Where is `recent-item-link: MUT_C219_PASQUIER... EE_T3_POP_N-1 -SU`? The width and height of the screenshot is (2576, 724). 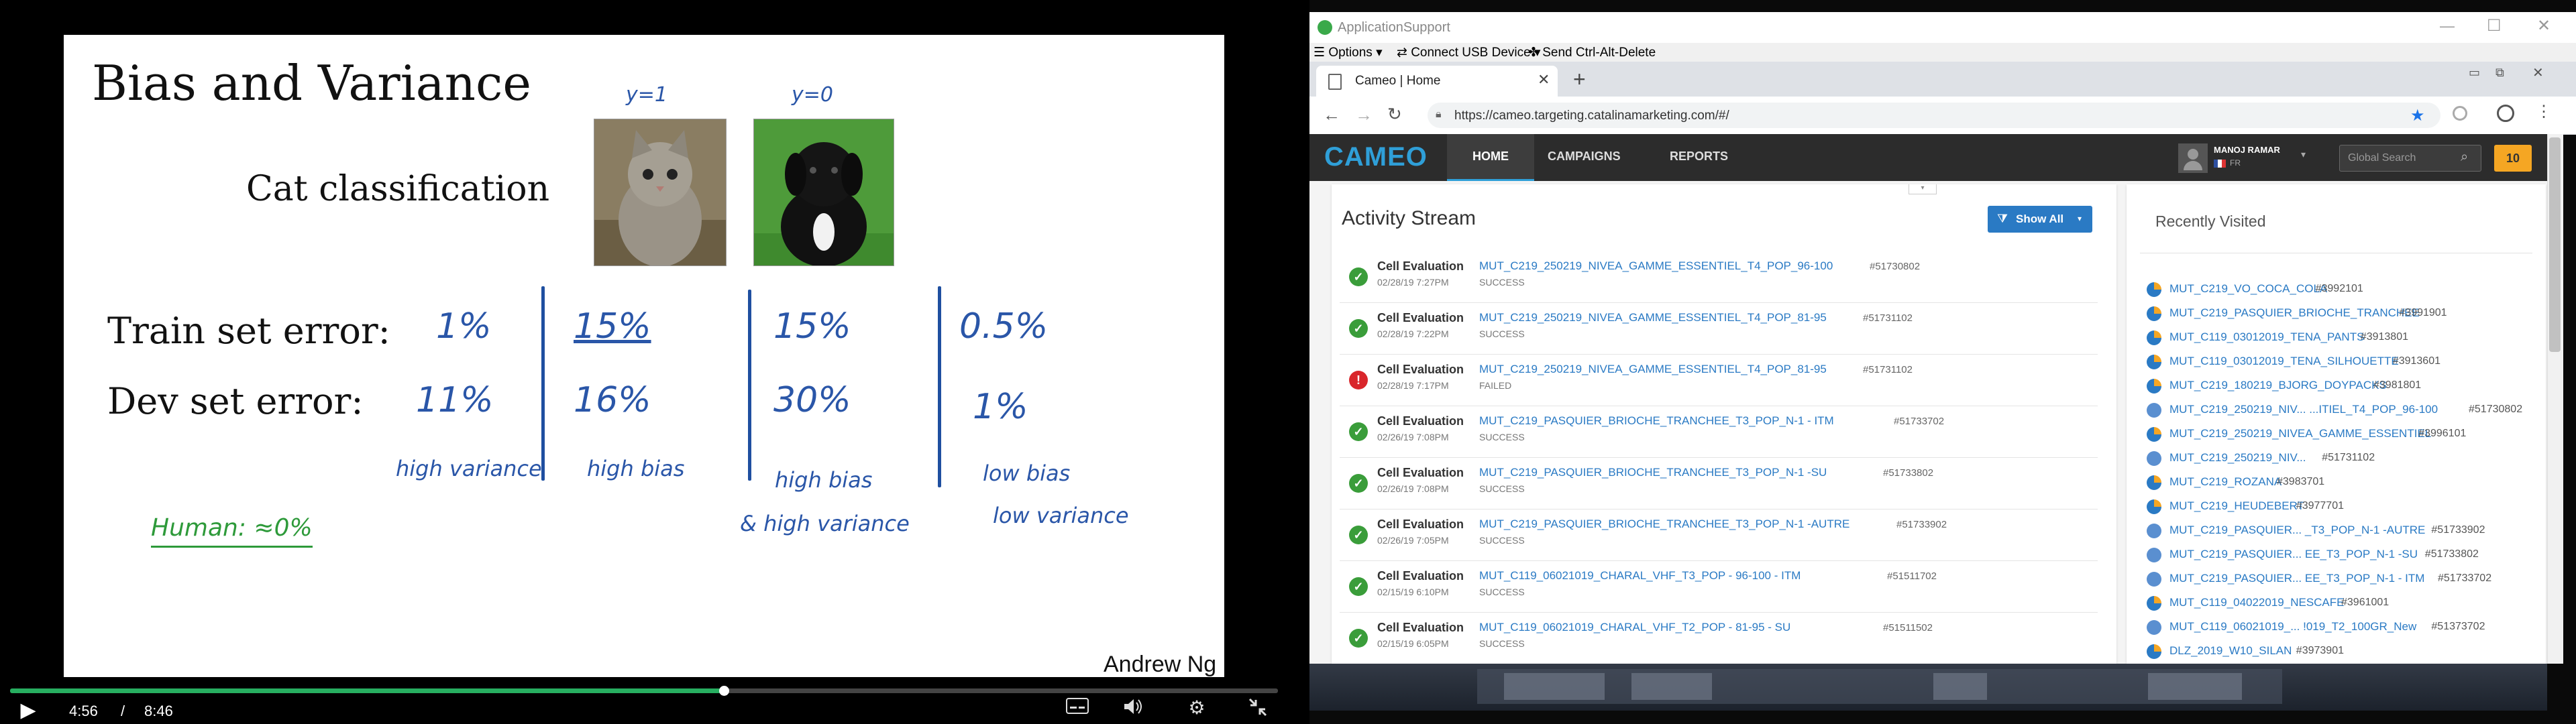
recent-item-link: MUT_C219_PASQUIER... EE_T3_POP_N-1 -SU is located at coordinates (2293, 554).